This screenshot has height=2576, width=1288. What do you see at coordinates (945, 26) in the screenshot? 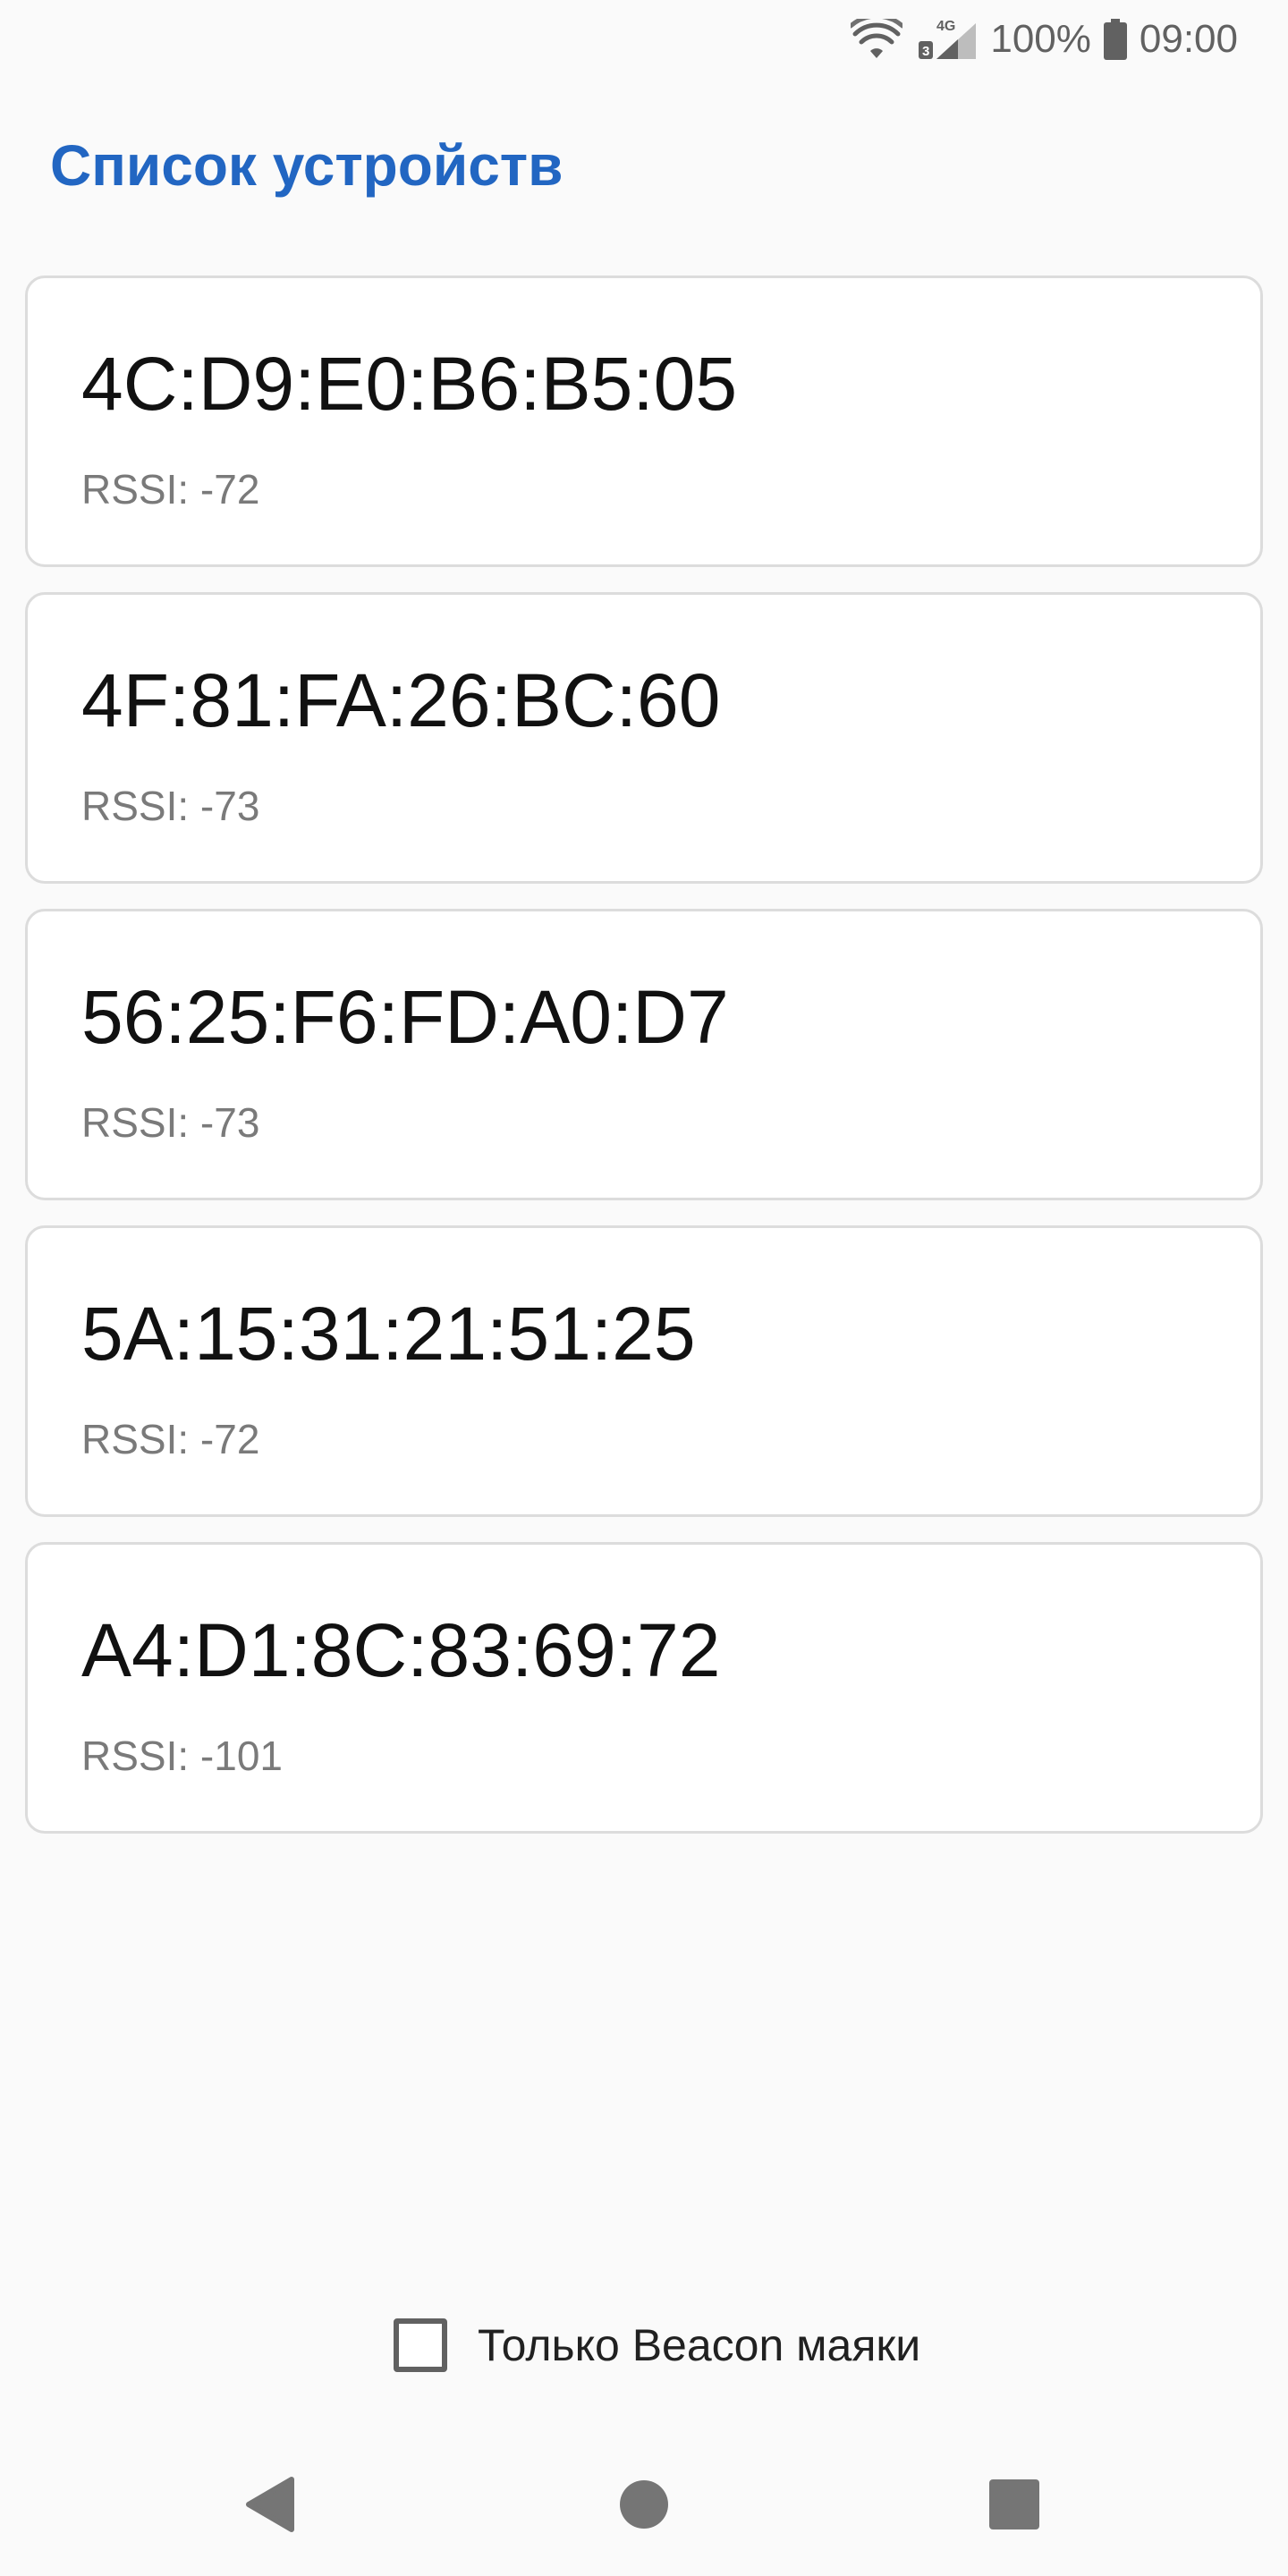
I see `network-type-label: 4G` at bounding box center [945, 26].